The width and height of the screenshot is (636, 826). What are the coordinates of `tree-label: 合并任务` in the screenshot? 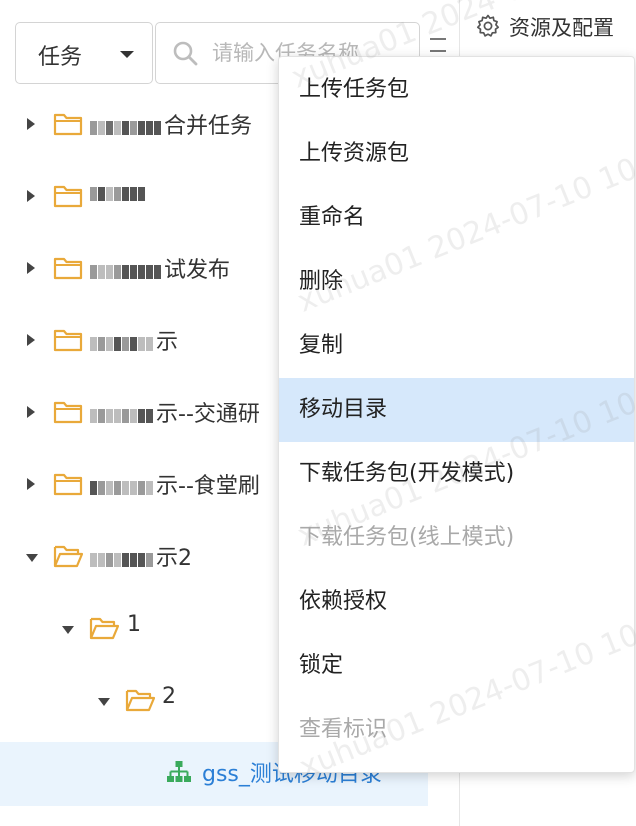 It's located at (171, 124).